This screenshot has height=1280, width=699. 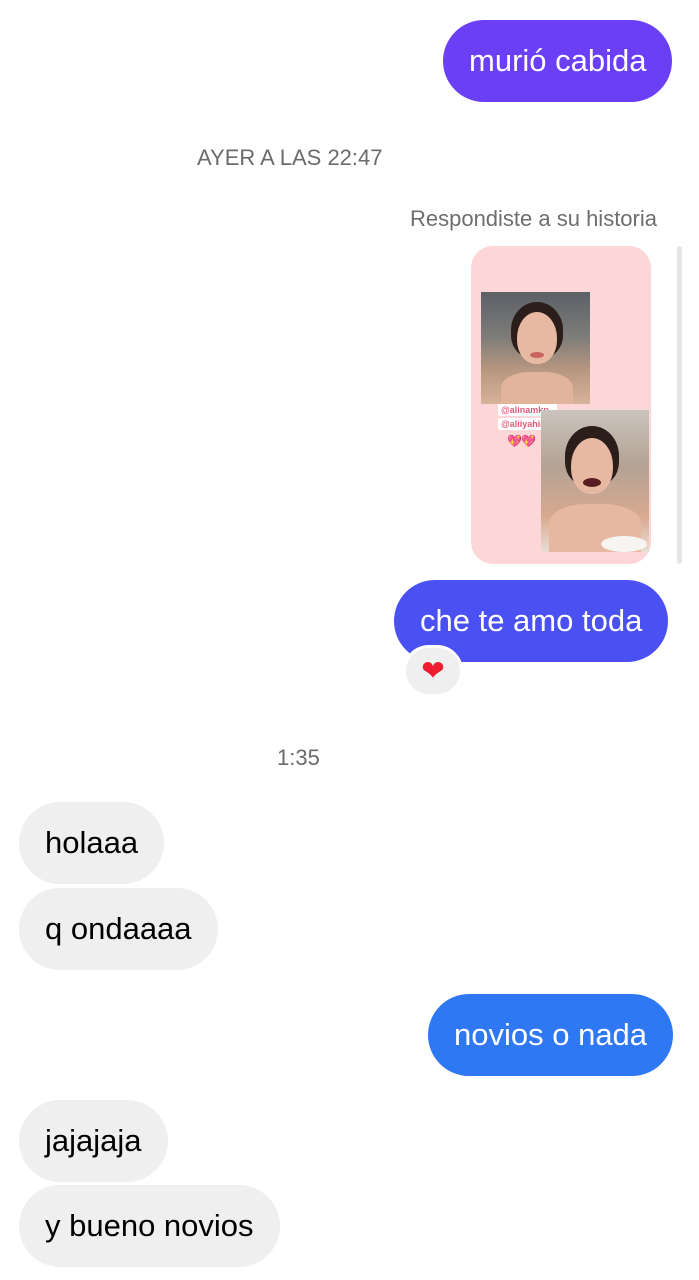 What do you see at coordinates (533, 218) in the screenshot?
I see `story-reply-label: Respondiste a su historia` at bounding box center [533, 218].